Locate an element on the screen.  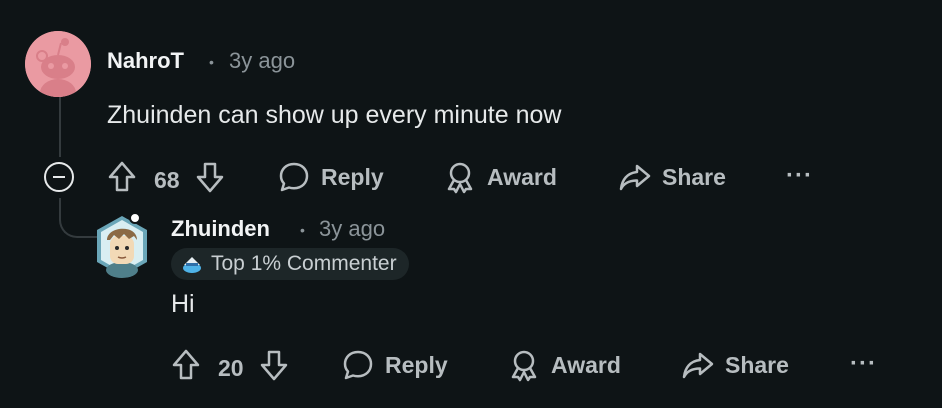
badge-icon is located at coordinates (192, 265).